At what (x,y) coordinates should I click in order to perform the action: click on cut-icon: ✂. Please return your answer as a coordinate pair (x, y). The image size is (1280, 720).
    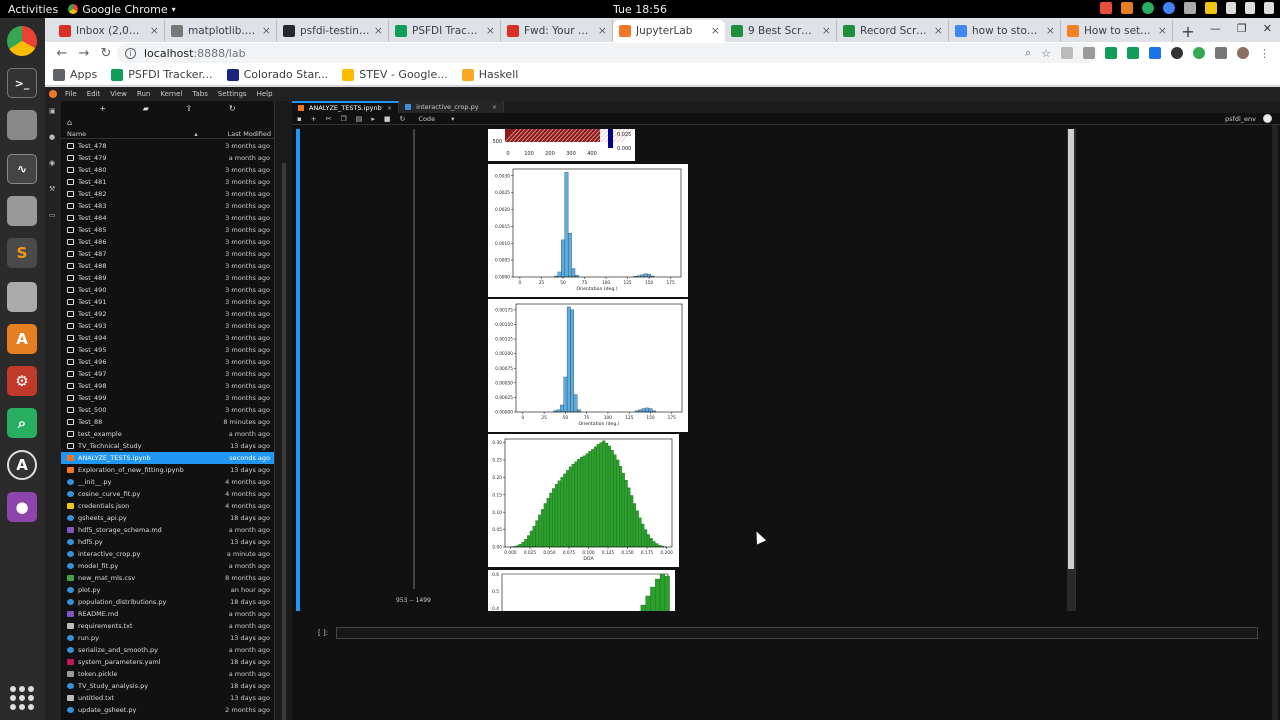
    Looking at the image, I should click on (329, 119).